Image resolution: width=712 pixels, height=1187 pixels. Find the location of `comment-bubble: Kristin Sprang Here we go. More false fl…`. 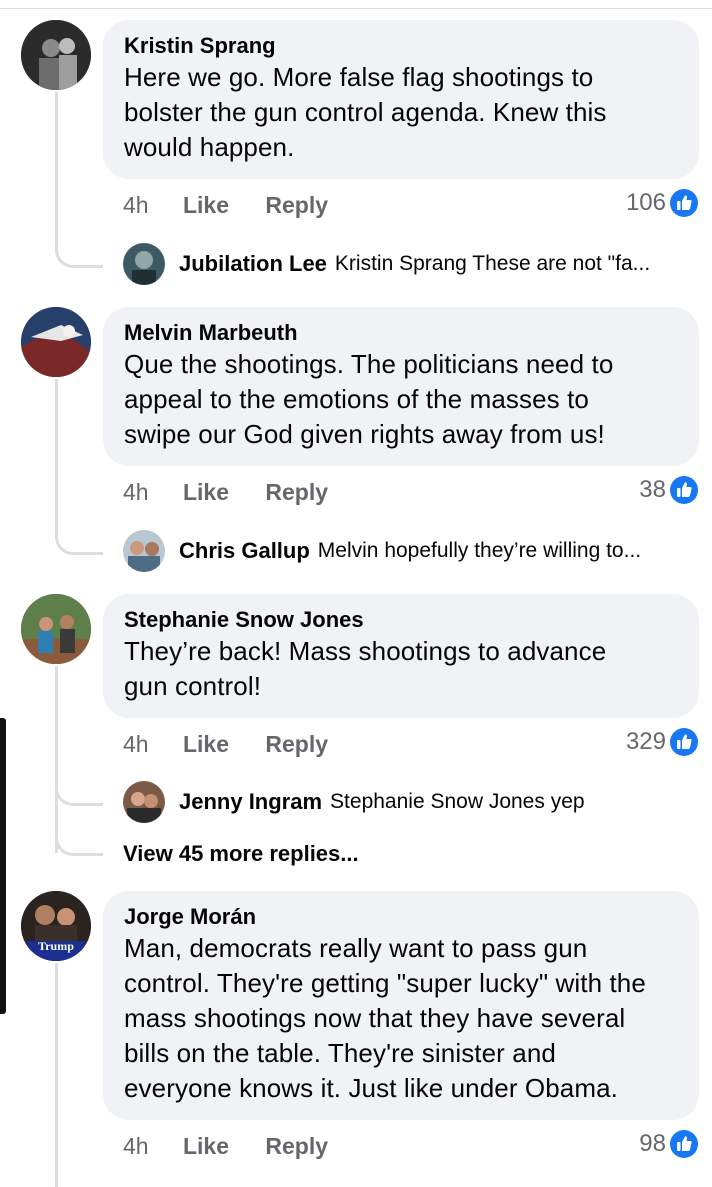

comment-bubble: Kristin Sprang Here we go. More false fl… is located at coordinates (401, 99).